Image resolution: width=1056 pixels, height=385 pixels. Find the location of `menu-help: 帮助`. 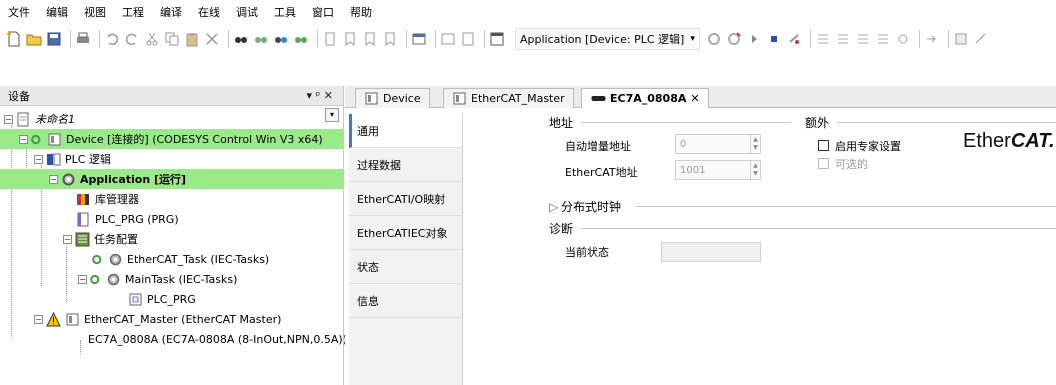

menu-help: 帮助 is located at coordinates (361, 12).